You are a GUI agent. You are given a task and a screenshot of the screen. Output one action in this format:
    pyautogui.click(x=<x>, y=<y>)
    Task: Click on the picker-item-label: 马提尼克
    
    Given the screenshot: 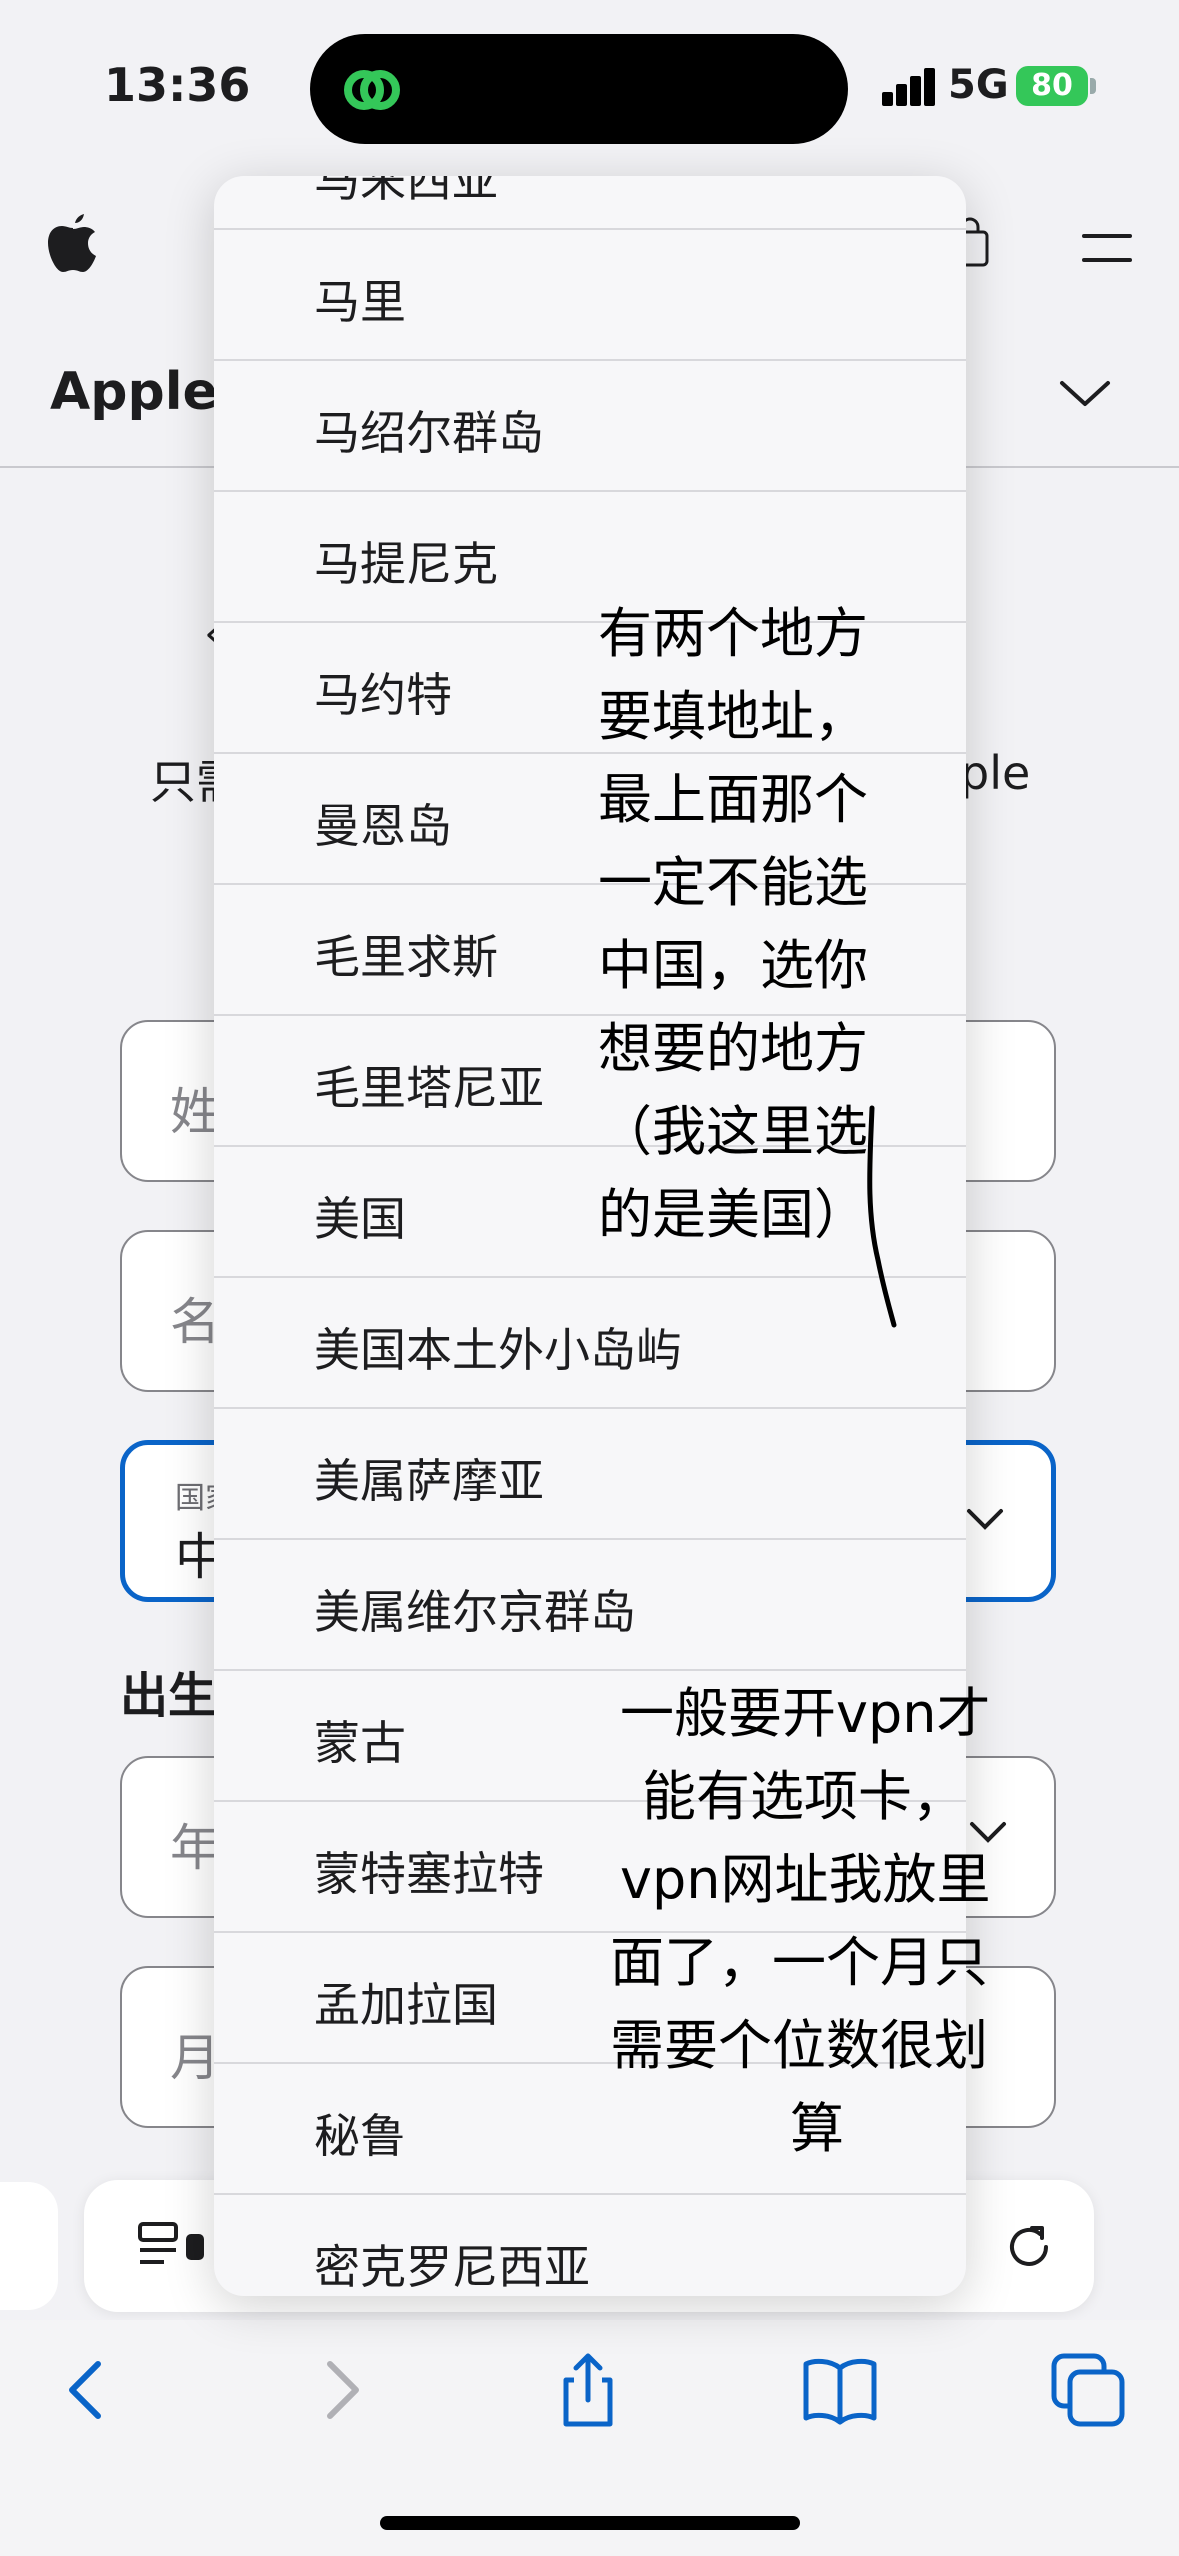 What is the action you would take?
    pyautogui.click(x=406, y=564)
    